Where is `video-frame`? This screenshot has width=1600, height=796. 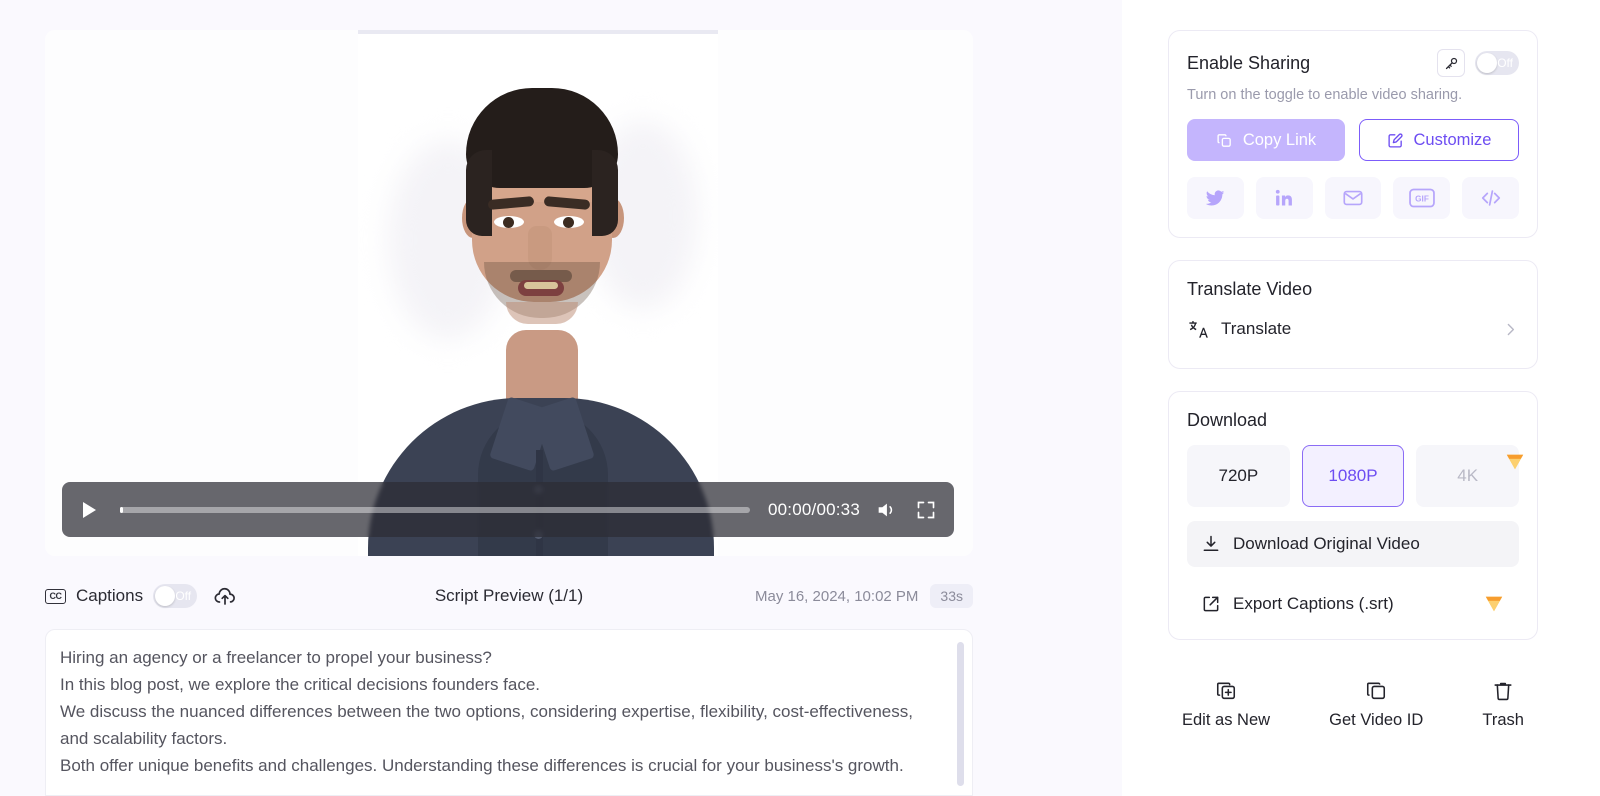
video-frame is located at coordinates (538, 293).